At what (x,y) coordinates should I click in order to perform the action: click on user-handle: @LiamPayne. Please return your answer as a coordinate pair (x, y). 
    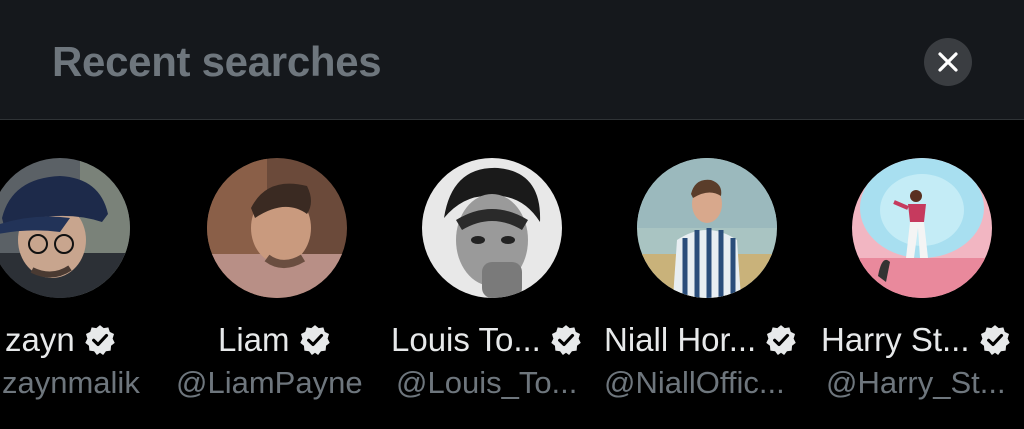
    Looking at the image, I should click on (269, 382).